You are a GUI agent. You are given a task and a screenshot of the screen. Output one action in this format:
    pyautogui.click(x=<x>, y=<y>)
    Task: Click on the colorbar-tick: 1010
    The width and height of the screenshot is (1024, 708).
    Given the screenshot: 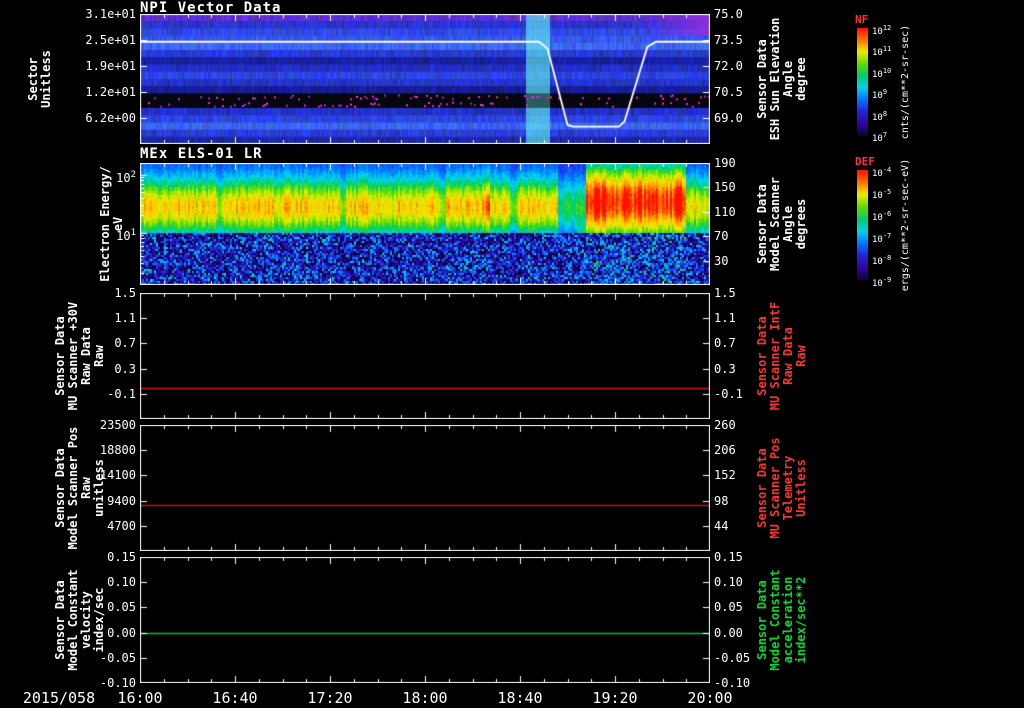 What is the action you would take?
    pyautogui.click(x=882, y=73)
    